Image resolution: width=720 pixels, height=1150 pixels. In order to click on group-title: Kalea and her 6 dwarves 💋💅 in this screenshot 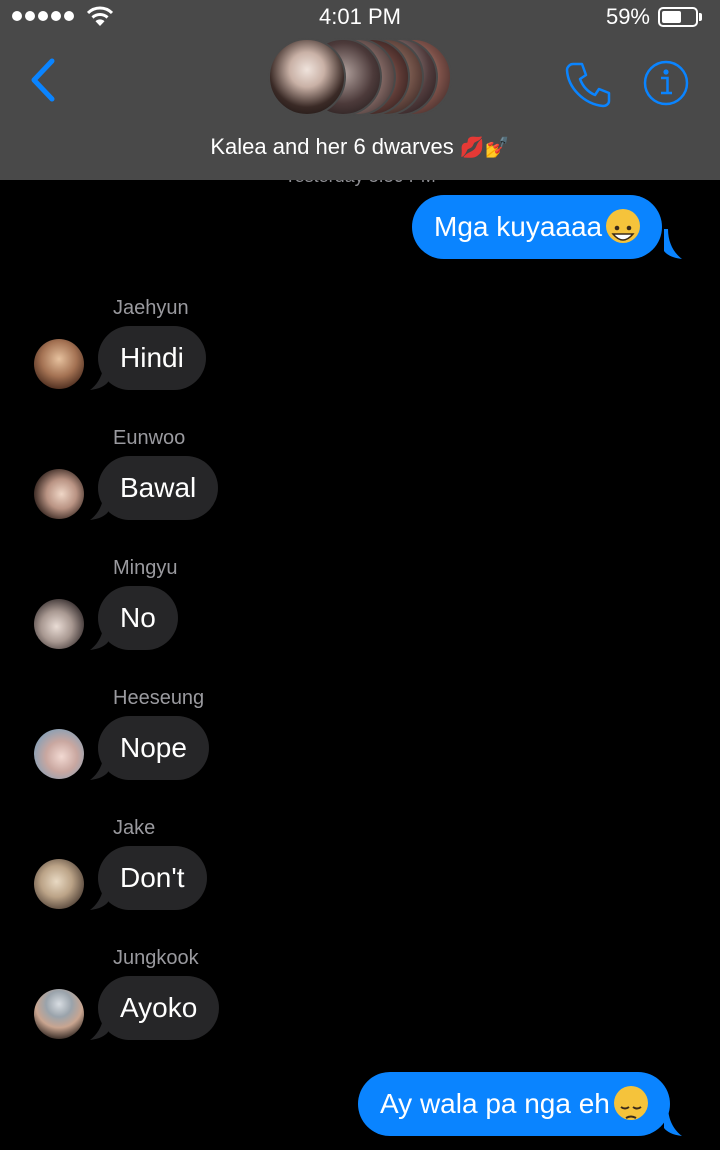, I will do `click(360, 147)`.